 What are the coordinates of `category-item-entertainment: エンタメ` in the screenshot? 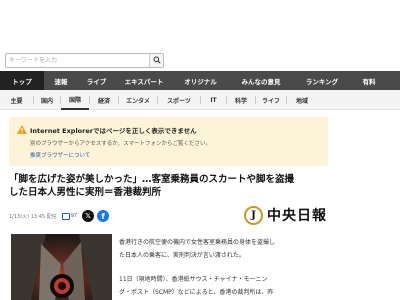 It's located at (138, 100).